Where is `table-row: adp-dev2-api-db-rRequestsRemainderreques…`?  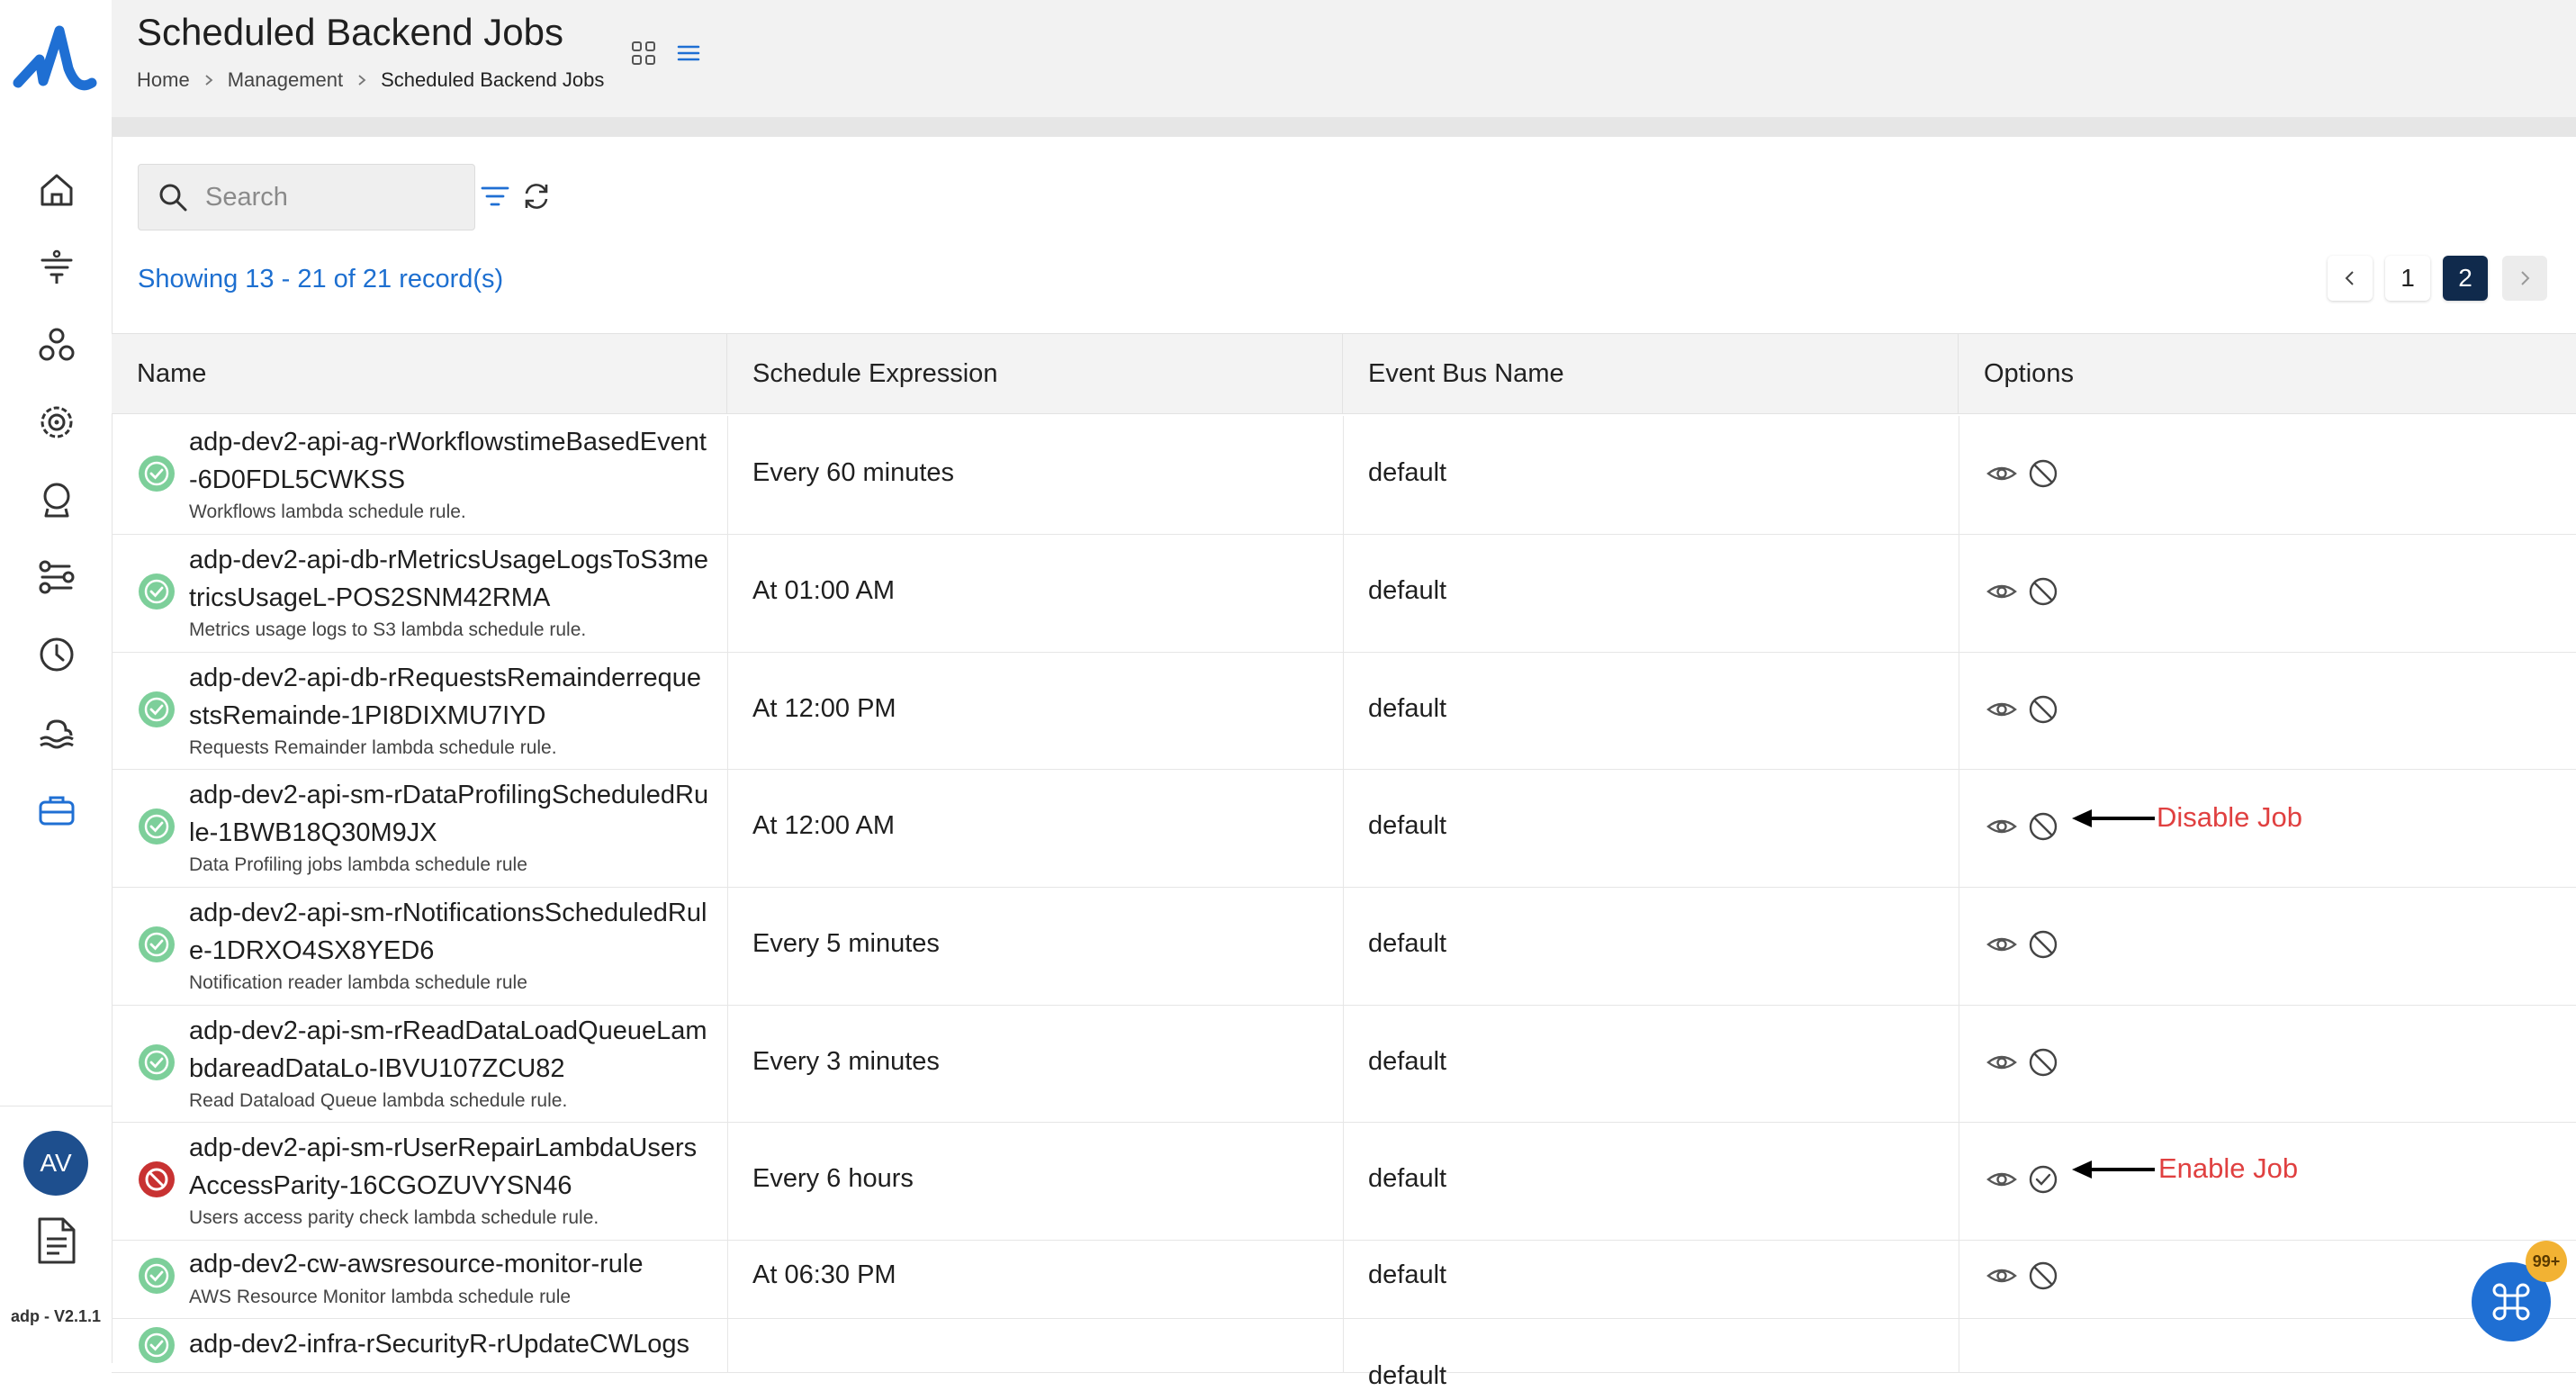
table-row: adp-dev2-api-db-rRequestsRemainderreques… is located at coordinates (1344, 711).